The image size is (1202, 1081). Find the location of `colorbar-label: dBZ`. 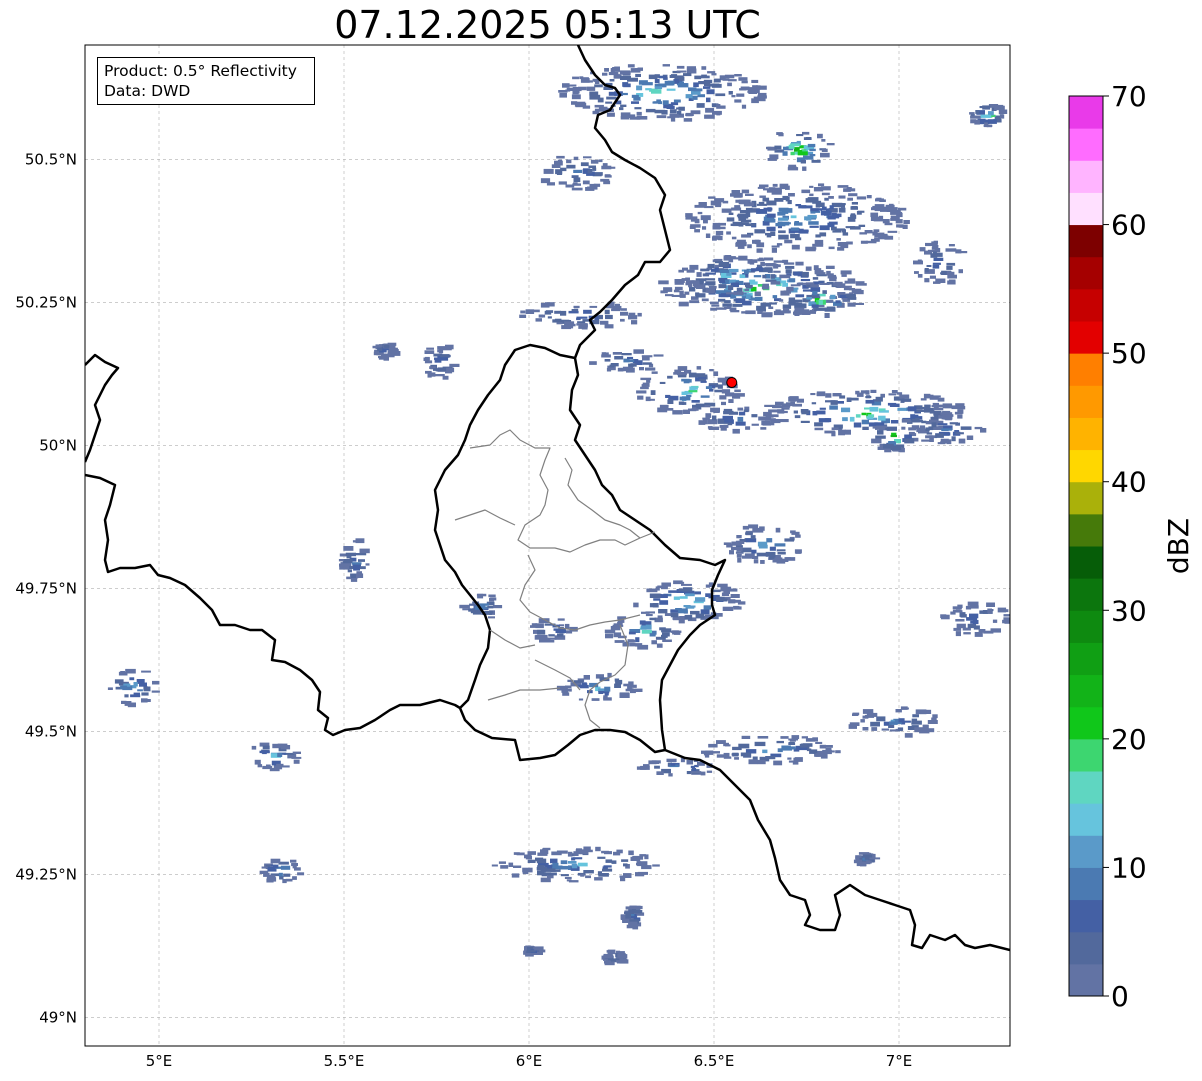

colorbar-label: dBZ is located at coordinates (1178, 546).